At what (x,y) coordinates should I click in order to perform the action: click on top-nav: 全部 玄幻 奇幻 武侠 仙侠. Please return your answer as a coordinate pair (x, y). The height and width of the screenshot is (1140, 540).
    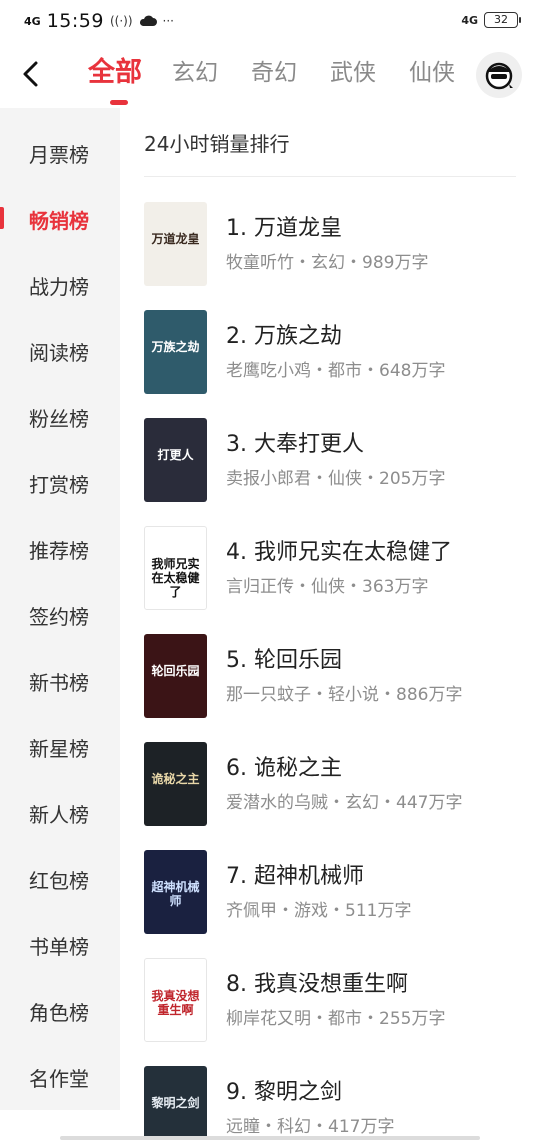
    Looking at the image, I should click on (270, 75).